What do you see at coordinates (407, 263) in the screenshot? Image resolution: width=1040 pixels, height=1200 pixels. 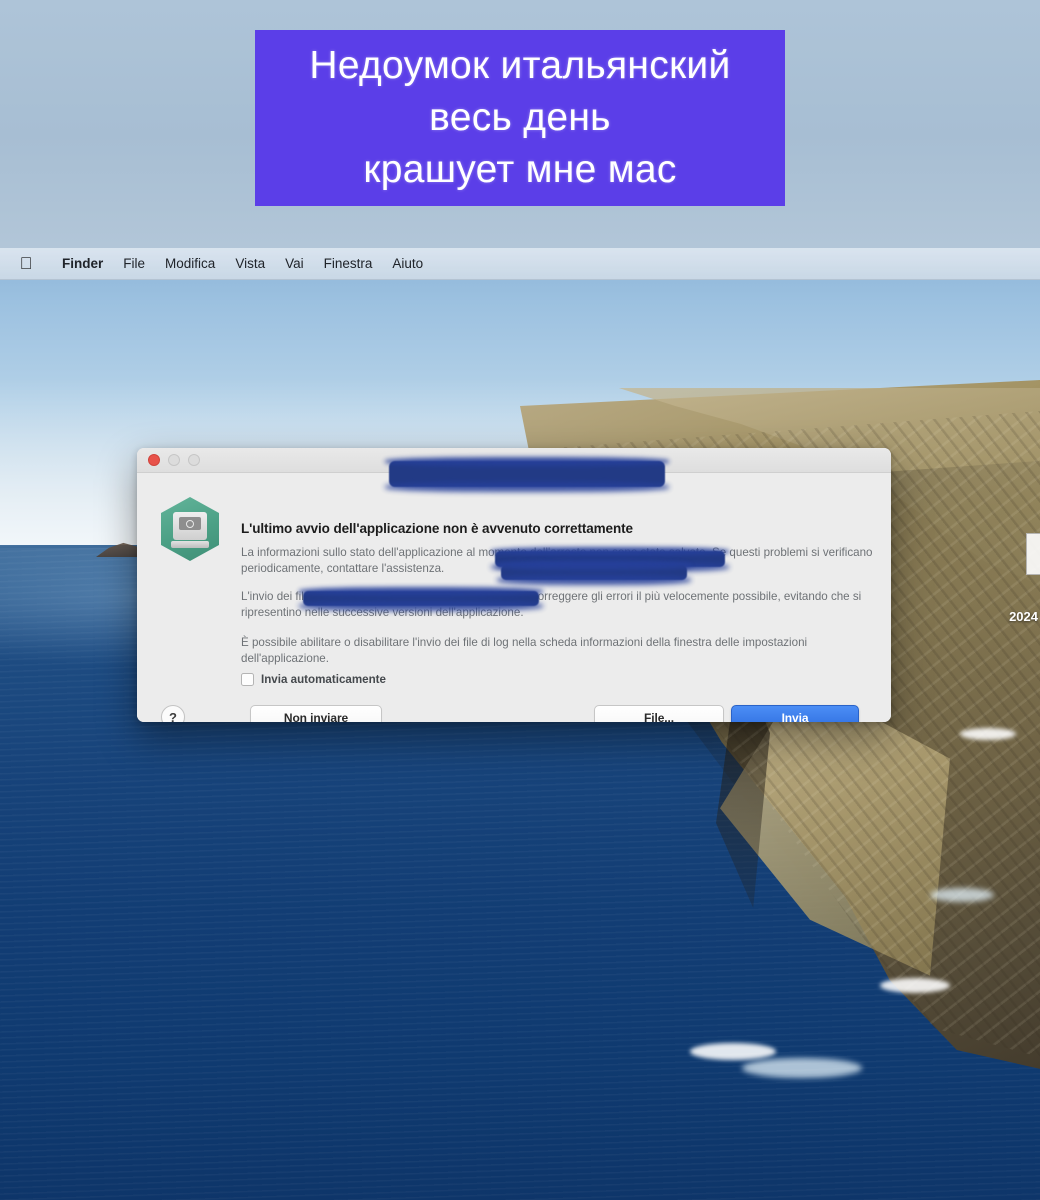 I see `menu-item-aiuto: Aiuto` at bounding box center [407, 263].